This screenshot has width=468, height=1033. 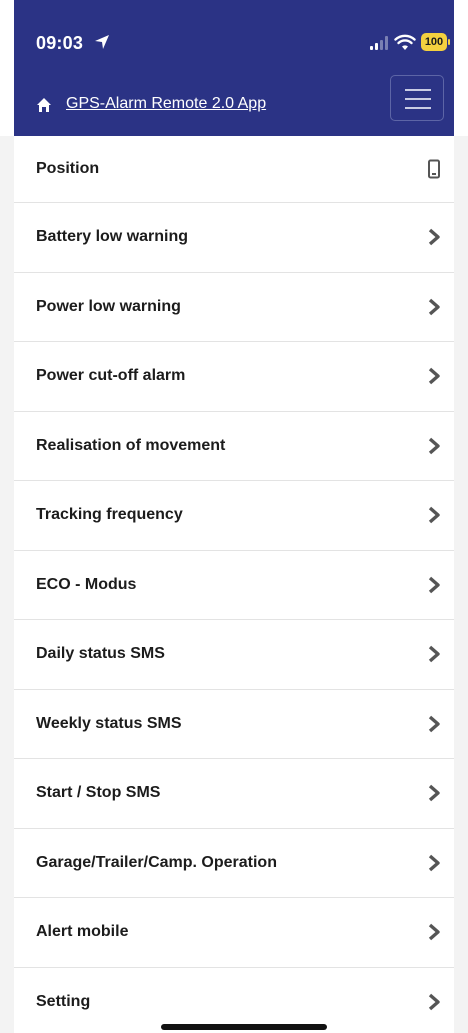 What do you see at coordinates (98, 793) in the screenshot?
I see `list-item-label: Start / Stop SMS` at bounding box center [98, 793].